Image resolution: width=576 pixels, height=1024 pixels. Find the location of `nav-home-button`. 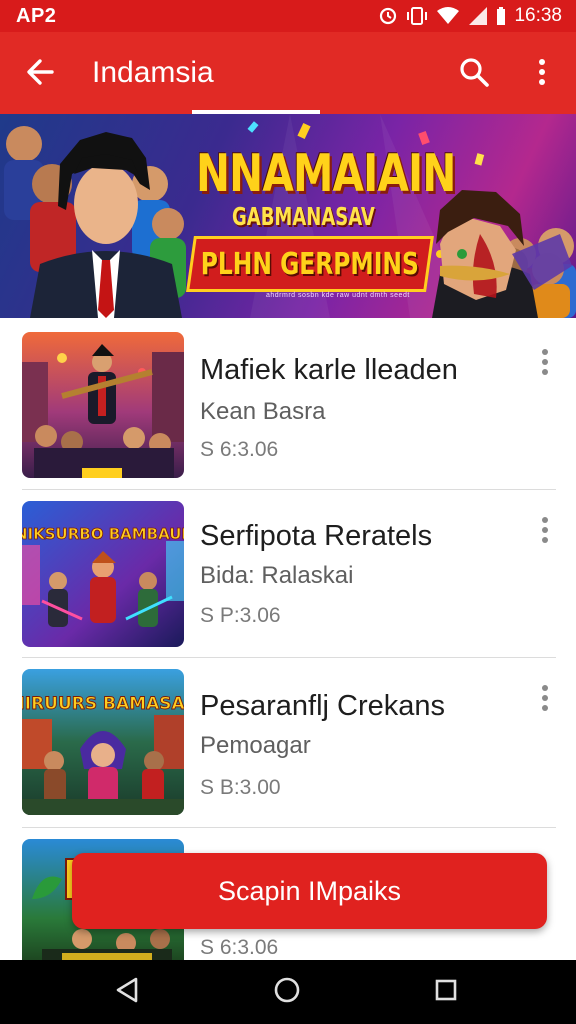

nav-home-button is located at coordinates (287, 992).